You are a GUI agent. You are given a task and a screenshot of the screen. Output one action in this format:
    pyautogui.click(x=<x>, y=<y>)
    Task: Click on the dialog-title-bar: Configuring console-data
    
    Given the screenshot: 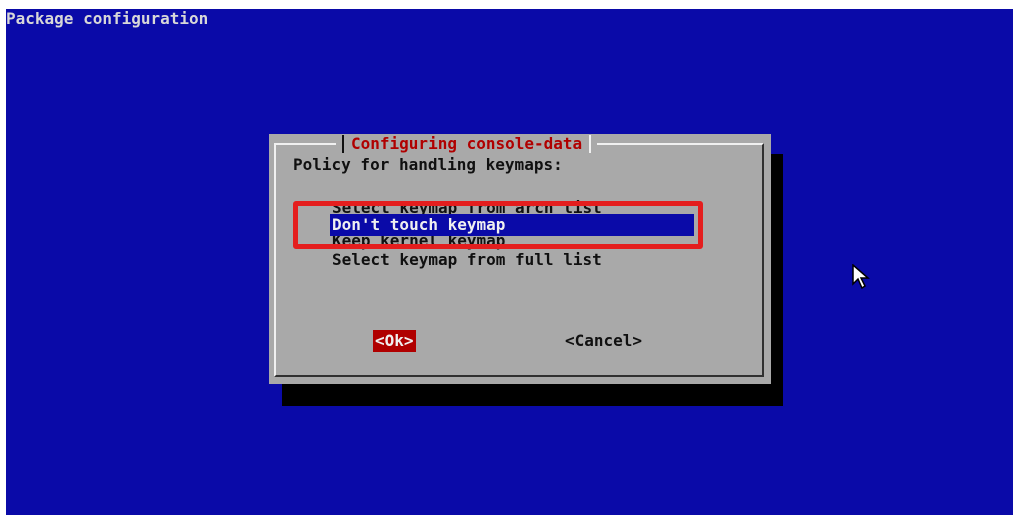 What is the action you would take?
    pyautogui.click(x=467, y=144)
    